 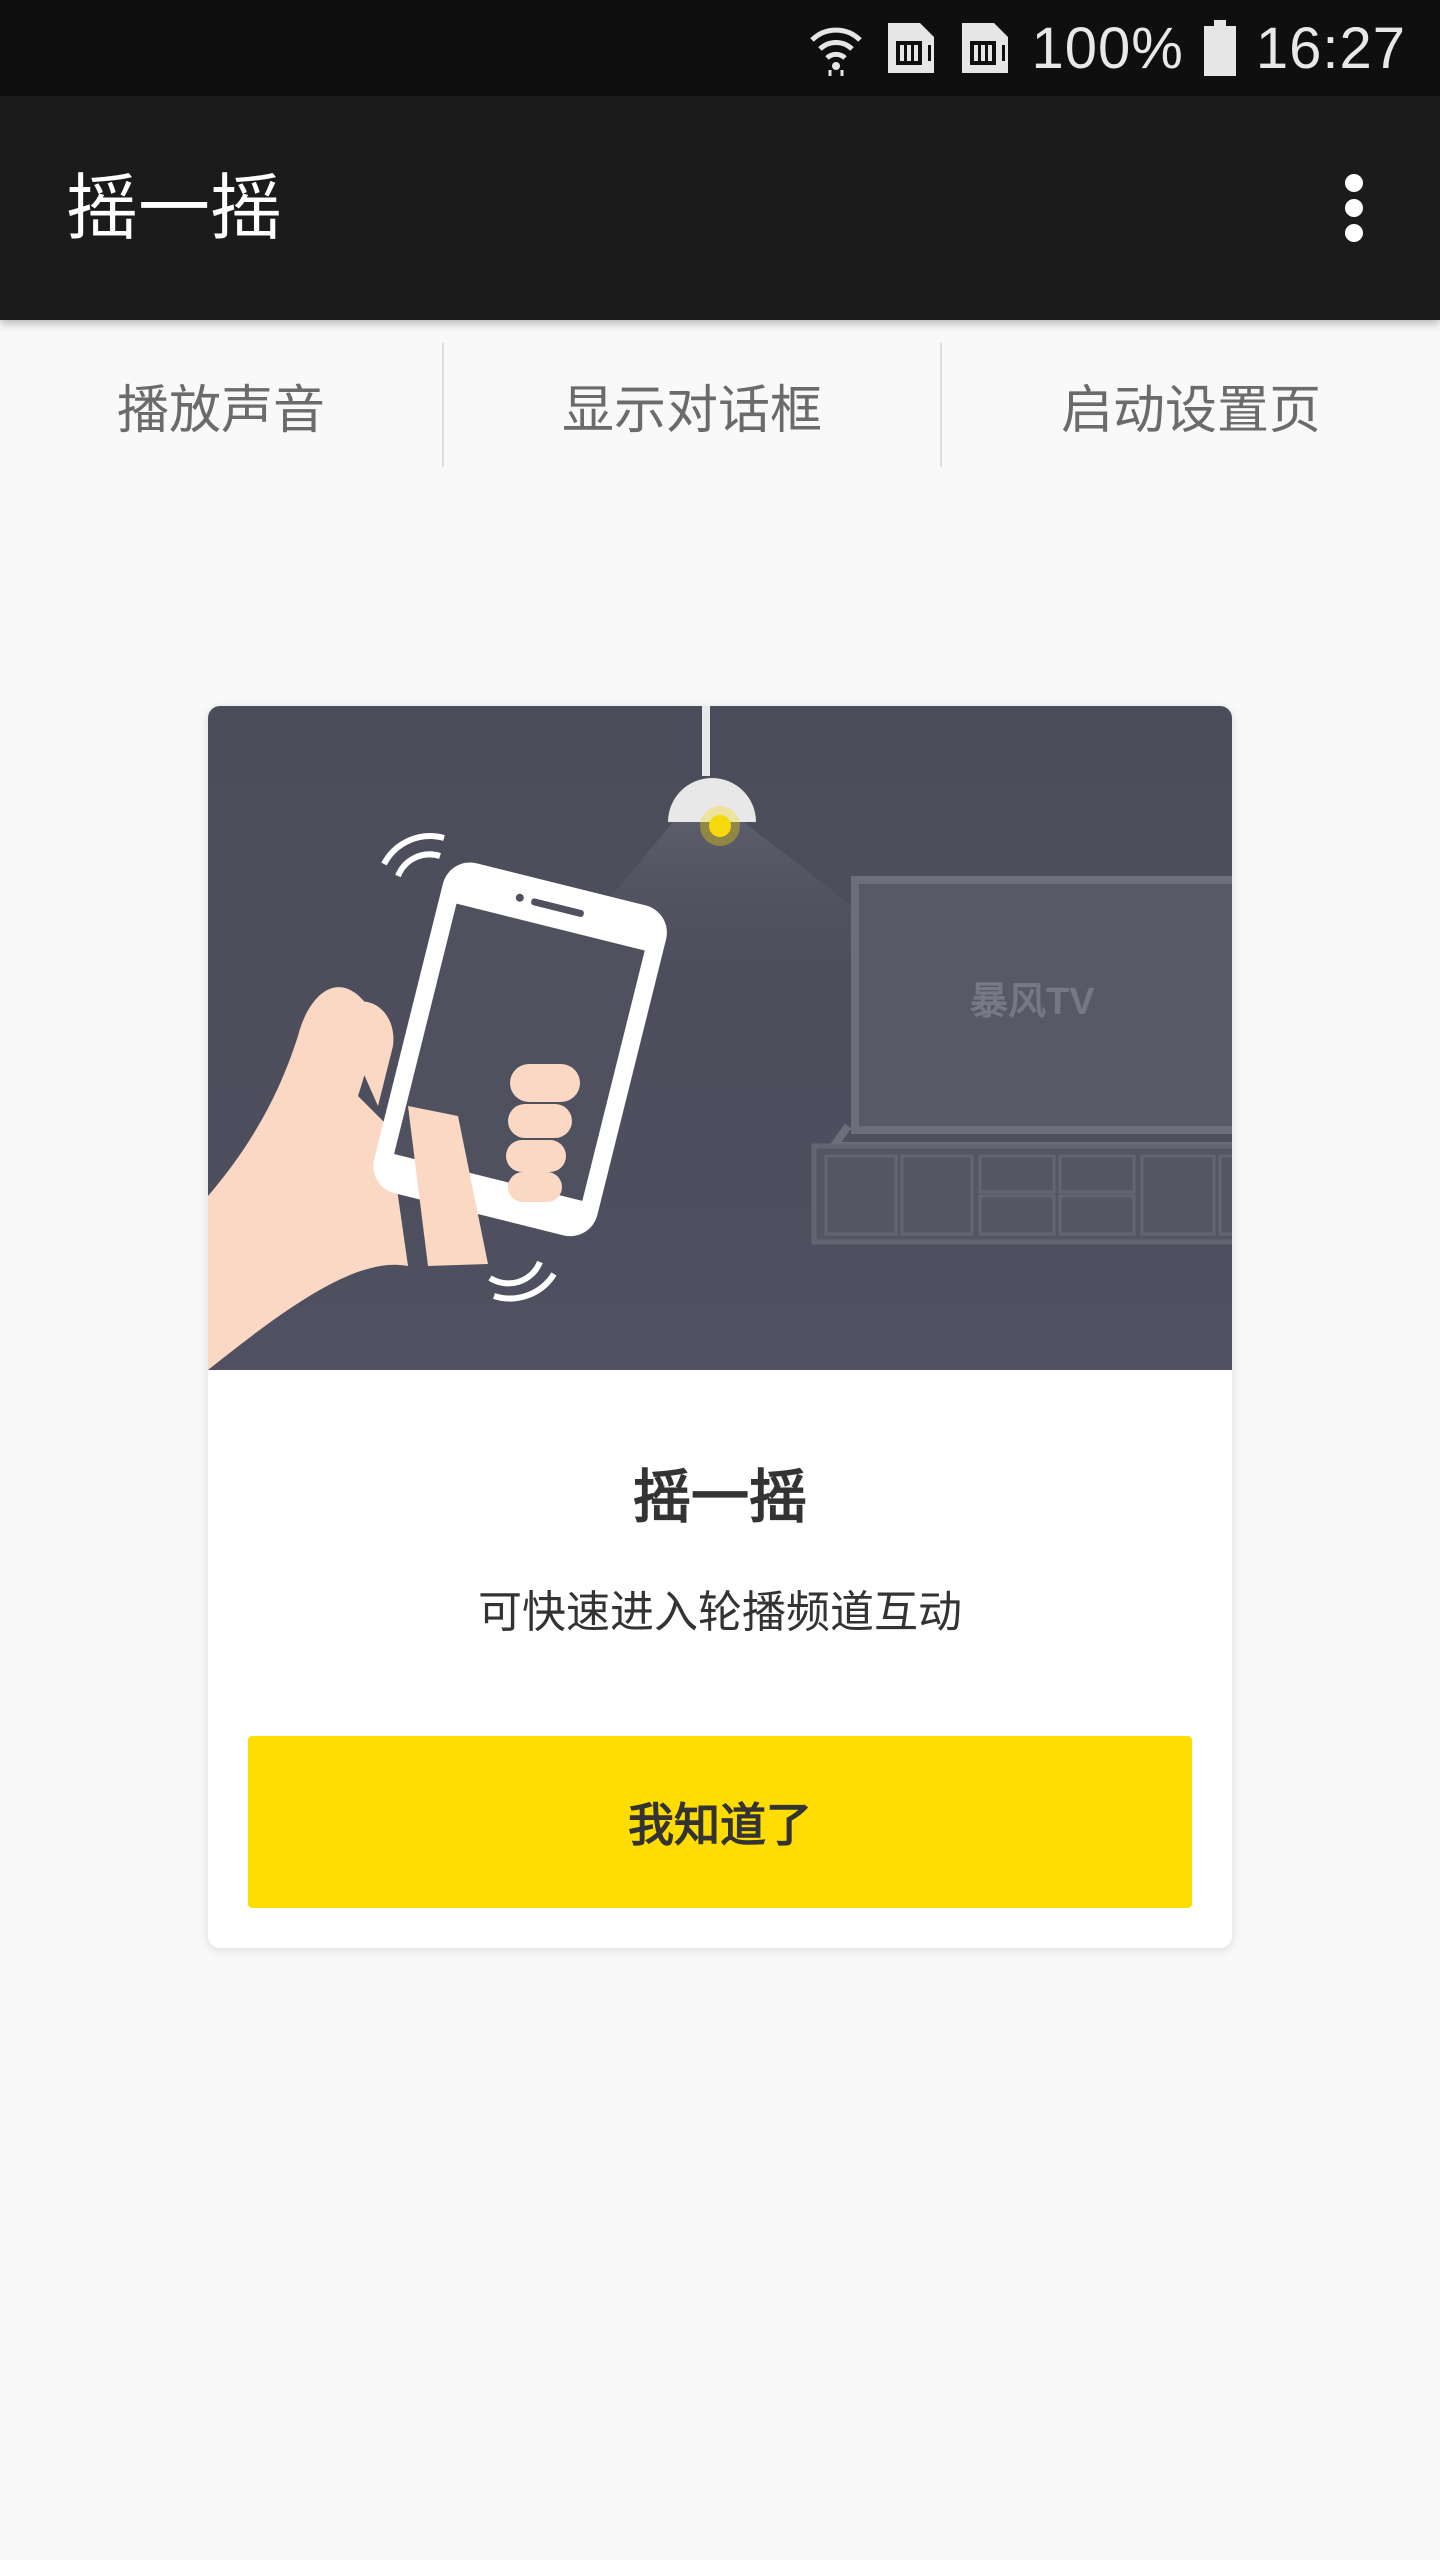 What do you see at coordinates (719, 1497) in the screenshot?
I see `dialog-title: 摇一摇` at bounding box center [719, 1497].